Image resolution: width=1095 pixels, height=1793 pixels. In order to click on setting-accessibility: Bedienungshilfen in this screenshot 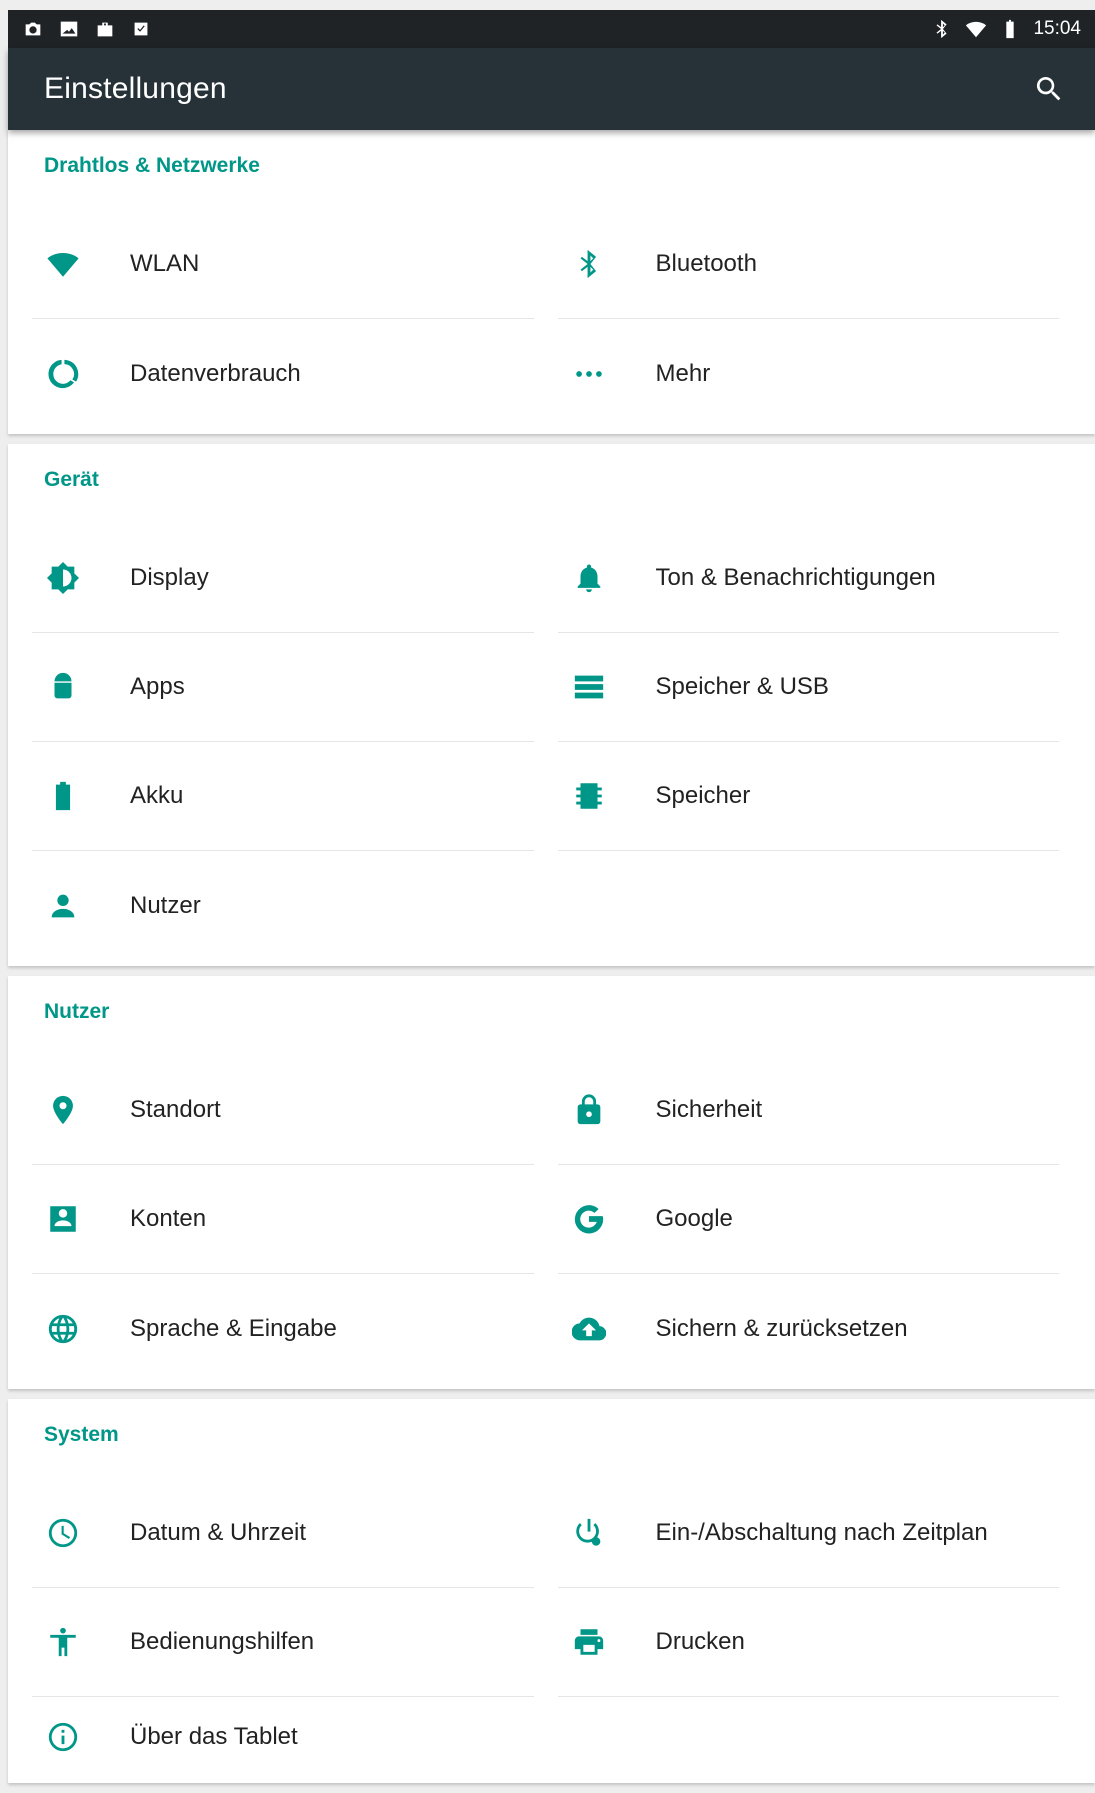, I will do `click(283, 1642)`.